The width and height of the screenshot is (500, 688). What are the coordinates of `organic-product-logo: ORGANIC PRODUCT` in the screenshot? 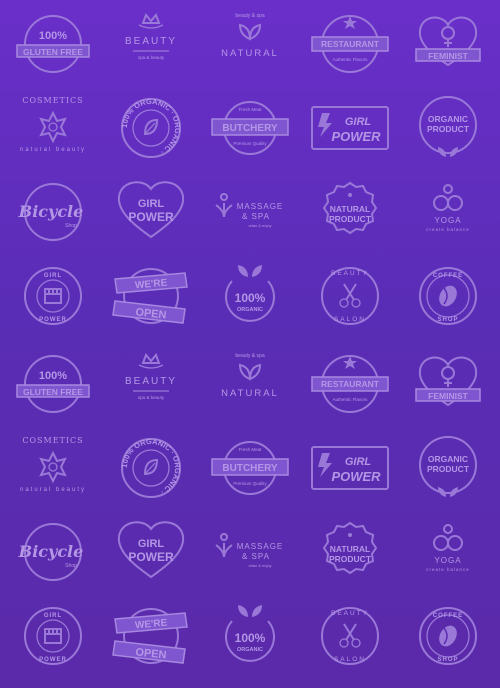 It's located at (448, 128).